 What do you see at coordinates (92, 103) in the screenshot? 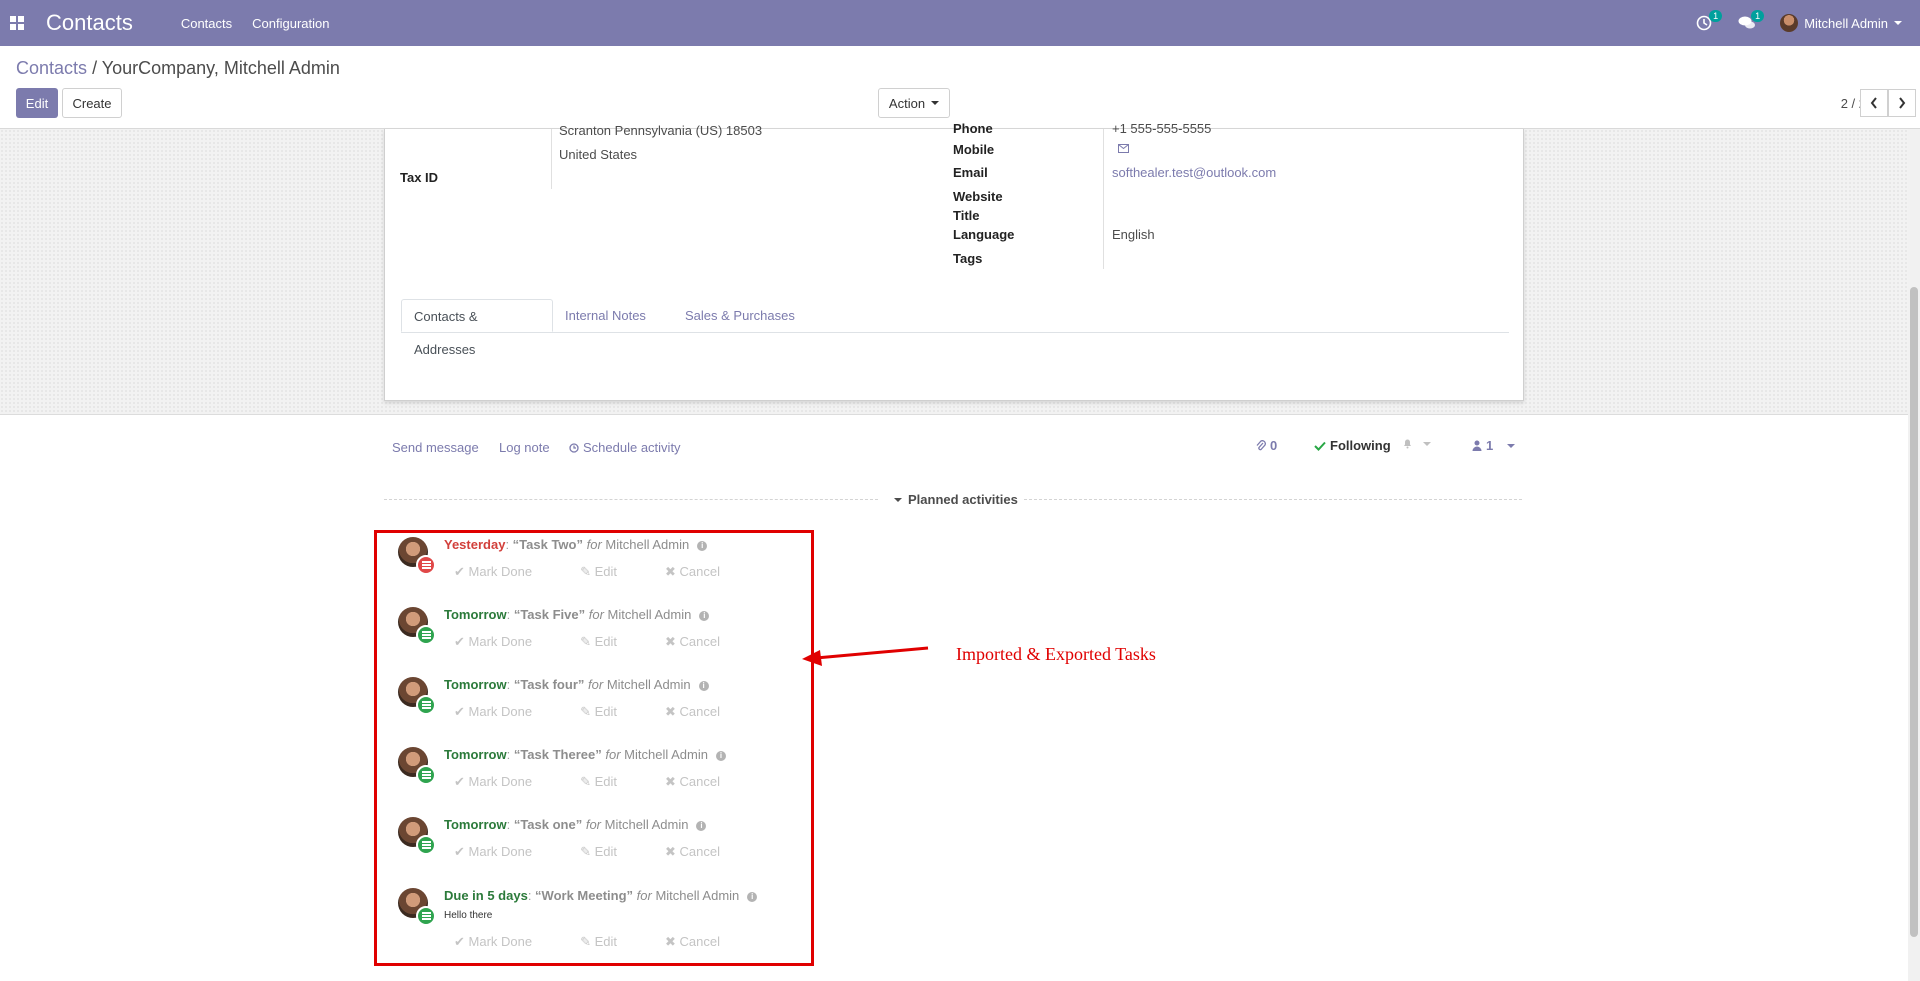
I see `create-button: Create` at bounding box center [92, 103].